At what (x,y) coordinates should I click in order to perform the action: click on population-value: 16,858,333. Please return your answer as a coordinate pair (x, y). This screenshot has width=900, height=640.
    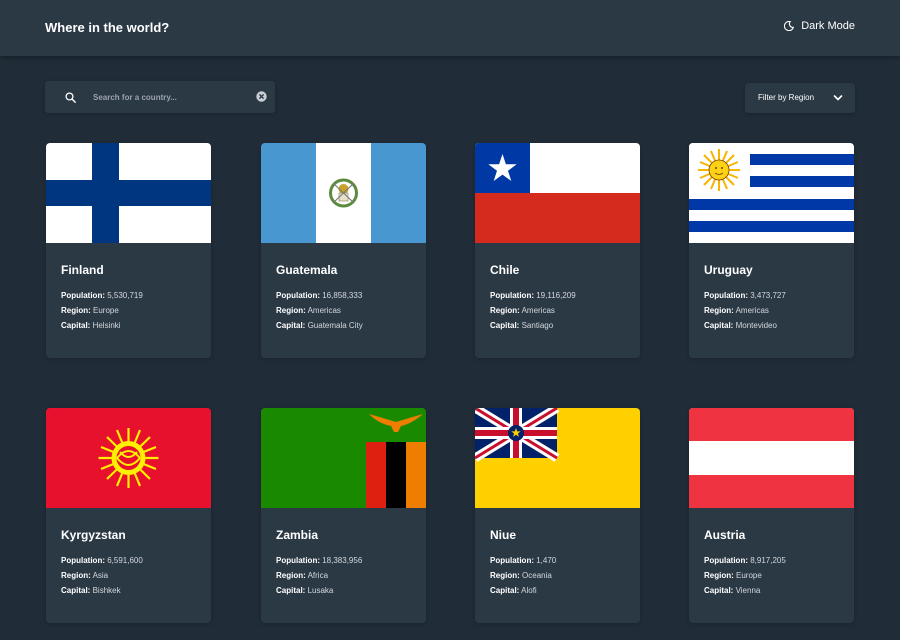
    Looking at the image, I should click on (342, 295).